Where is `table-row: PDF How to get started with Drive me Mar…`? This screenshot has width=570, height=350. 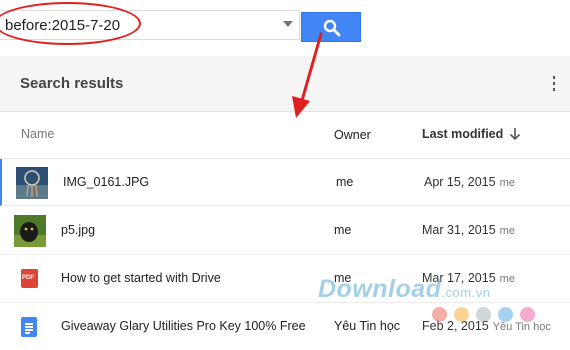 table-row: PDF How to get started with Drive me Mar… is located at coordinates (285, 279).